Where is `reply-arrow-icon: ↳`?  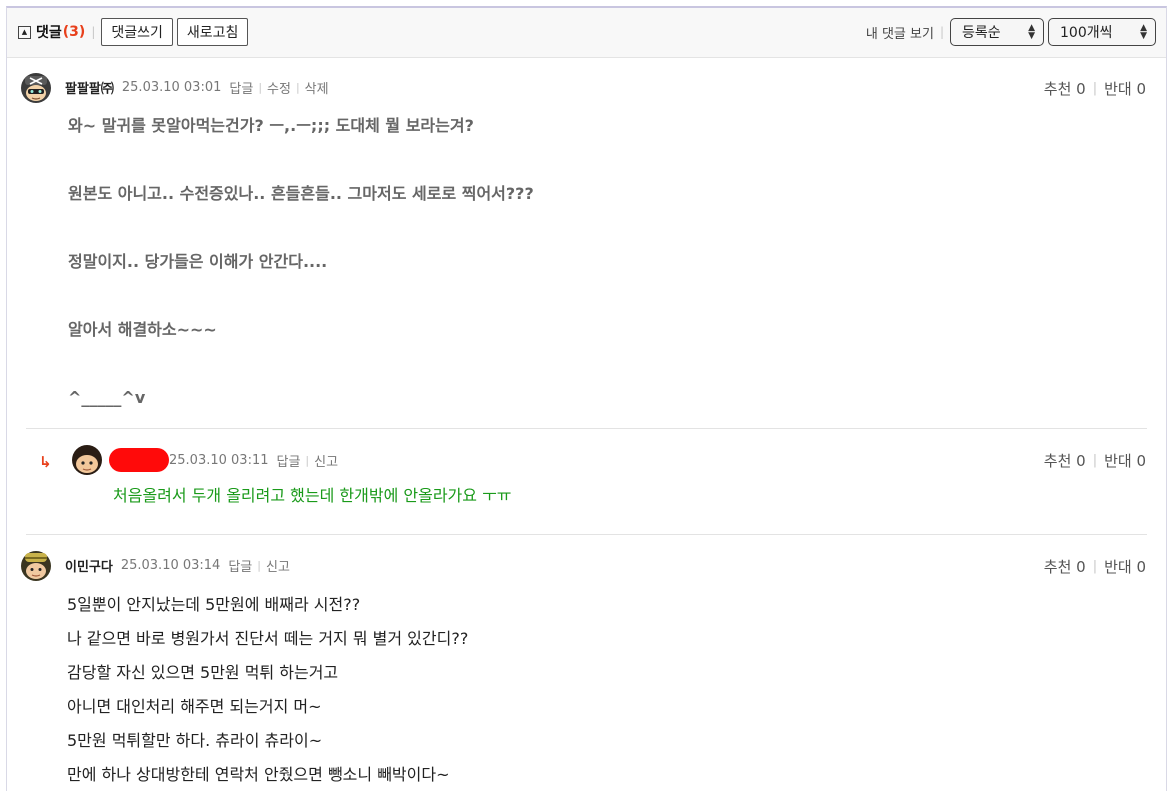 reply-arrow-icon: ↳ is located at coordinates (45, 462).